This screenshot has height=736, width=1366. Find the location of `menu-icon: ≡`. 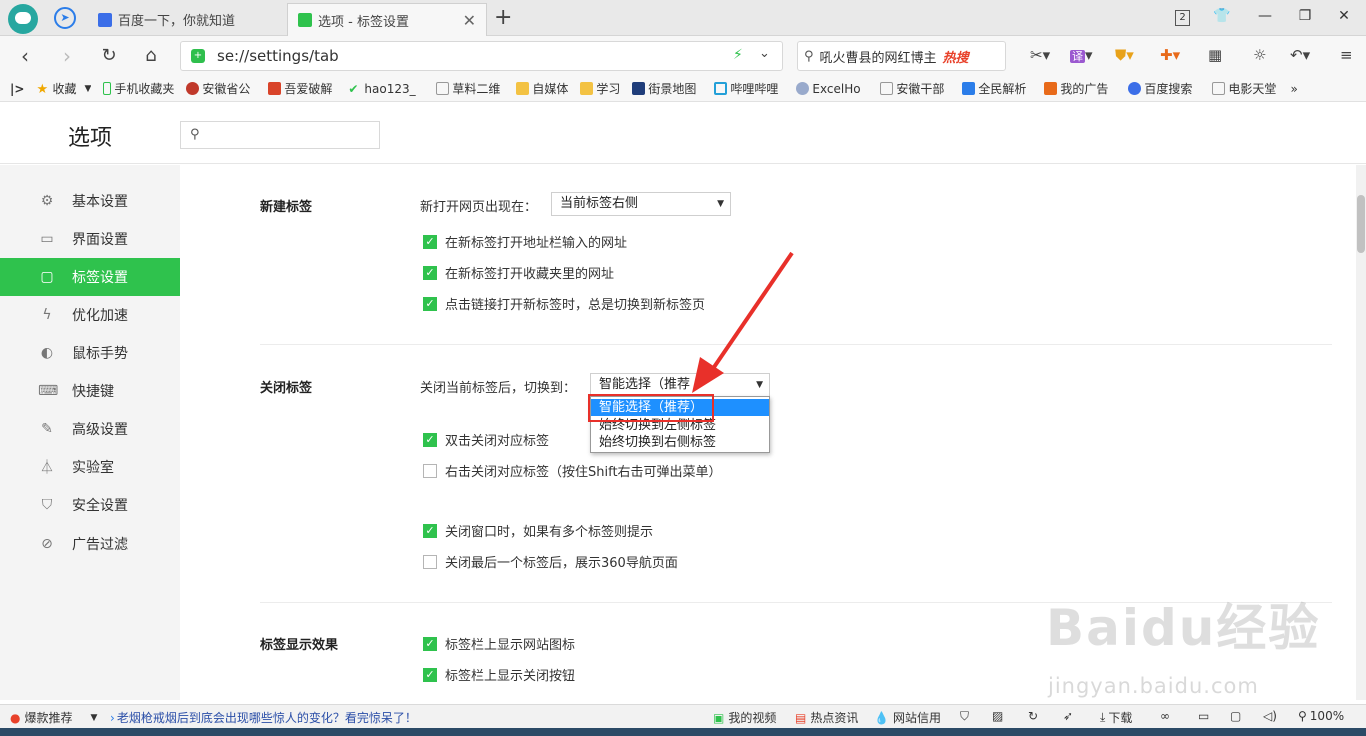

menu-icon: ≡ is located at coordinates (1346, 55).